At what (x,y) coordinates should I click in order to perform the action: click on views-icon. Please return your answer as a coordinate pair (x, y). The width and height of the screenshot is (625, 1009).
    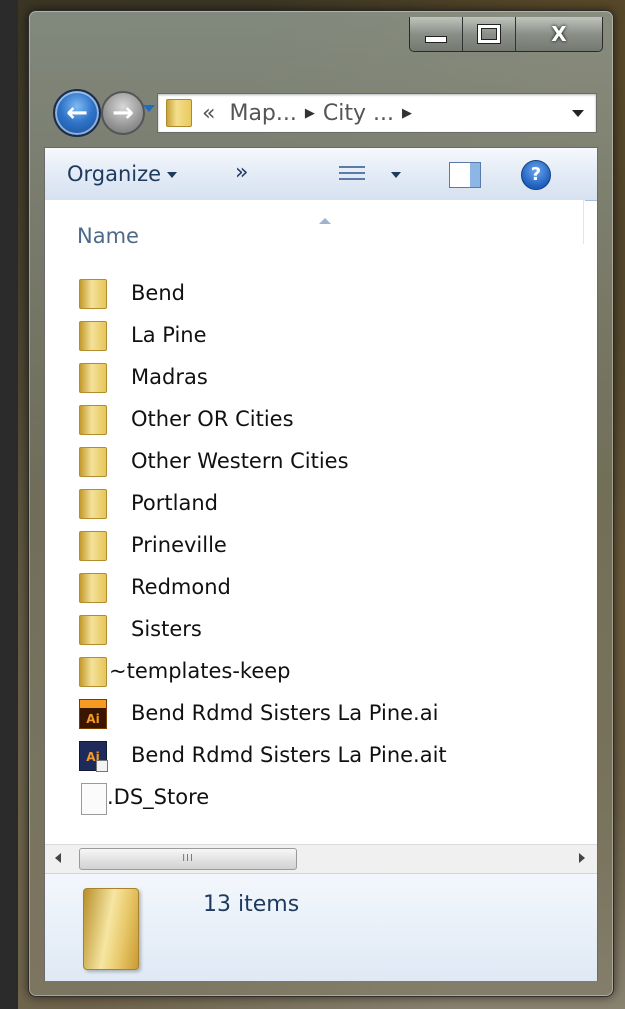
    Looking at the image, I should click on (352, 174).